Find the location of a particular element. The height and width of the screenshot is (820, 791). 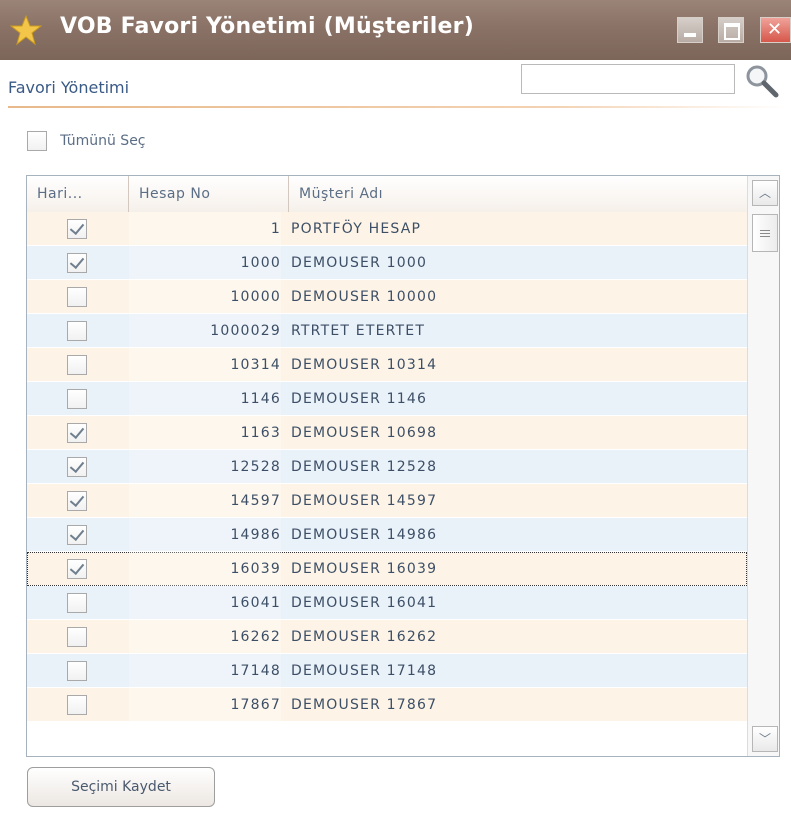

account-no-cell: 10314 is located at coordinates (205, 365).